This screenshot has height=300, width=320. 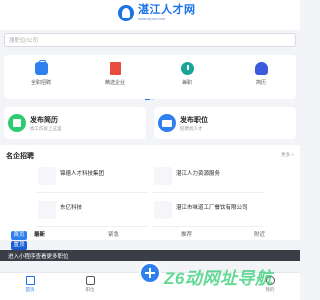 I want to click on quick-links-panel: 全职招聘 精选企业 兼职 简历, so click(x=150, y=77).